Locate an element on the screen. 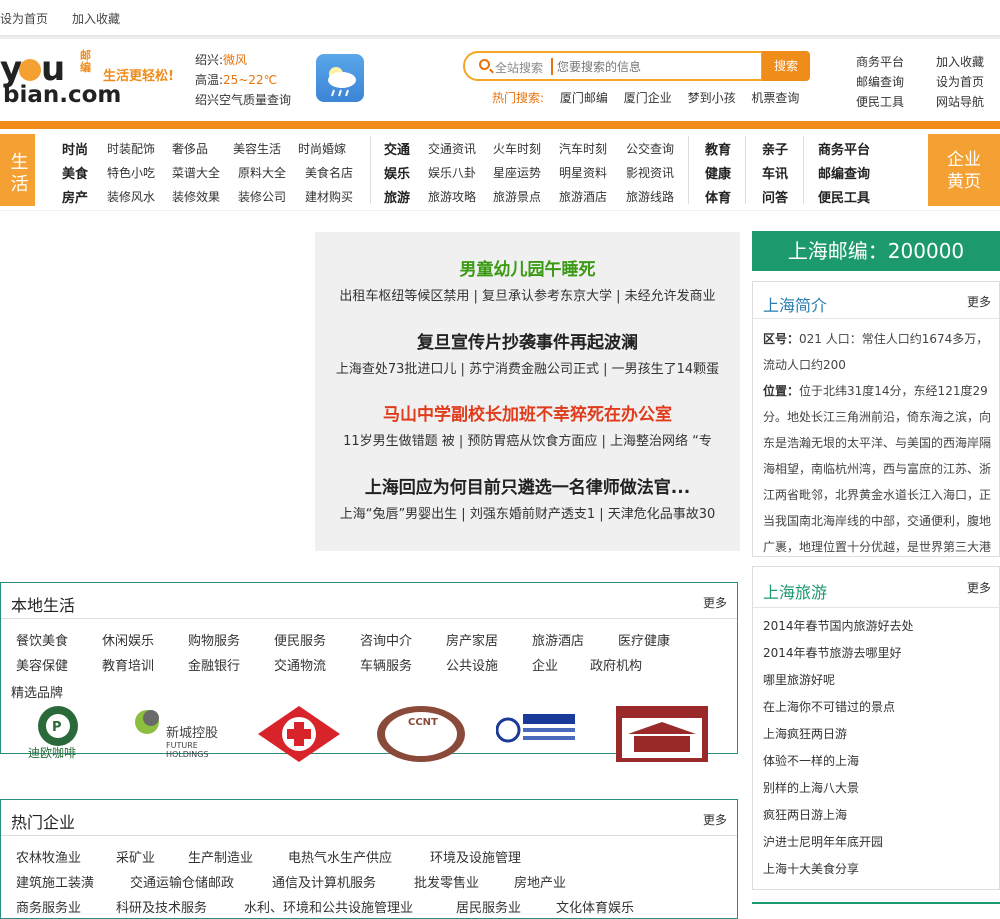 The height and width of the screenshot is (919, 1000). nav-link: 旅游酒店 is located at coordinates (583, 196).